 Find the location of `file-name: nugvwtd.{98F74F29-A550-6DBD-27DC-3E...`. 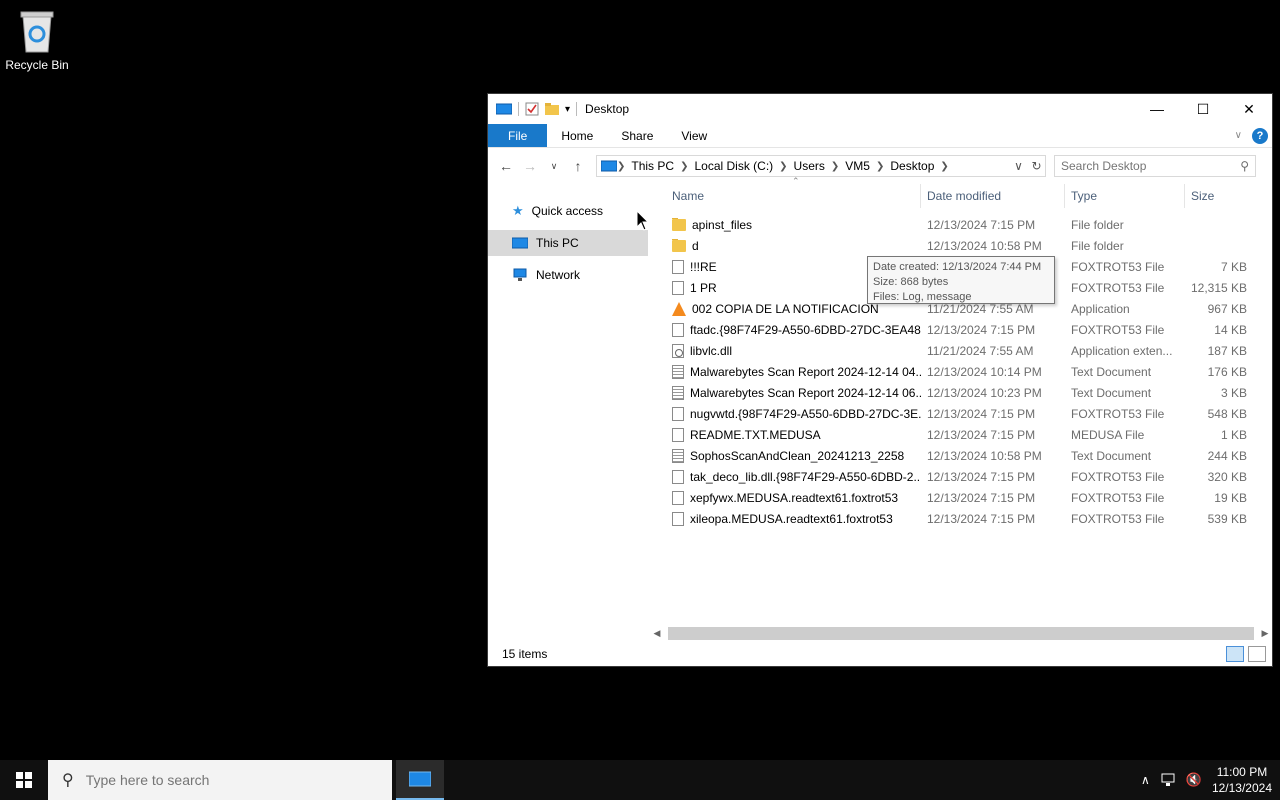

file-name: nugvwtd.{98F74F29-A550-6DBD-27DC-3E... is located at coordinates (805, 413).